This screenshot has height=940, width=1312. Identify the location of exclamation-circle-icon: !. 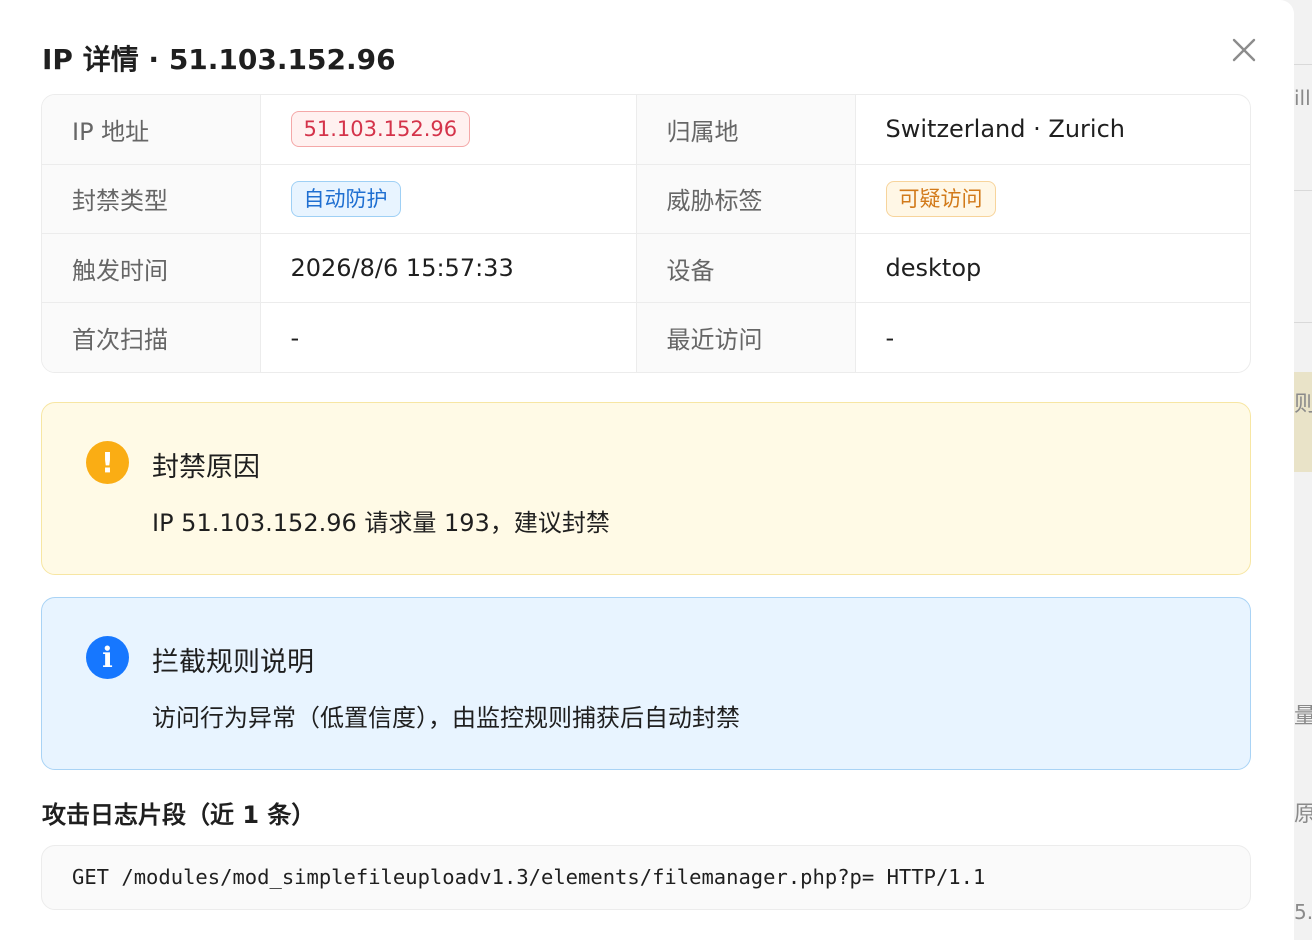
(107, 462).